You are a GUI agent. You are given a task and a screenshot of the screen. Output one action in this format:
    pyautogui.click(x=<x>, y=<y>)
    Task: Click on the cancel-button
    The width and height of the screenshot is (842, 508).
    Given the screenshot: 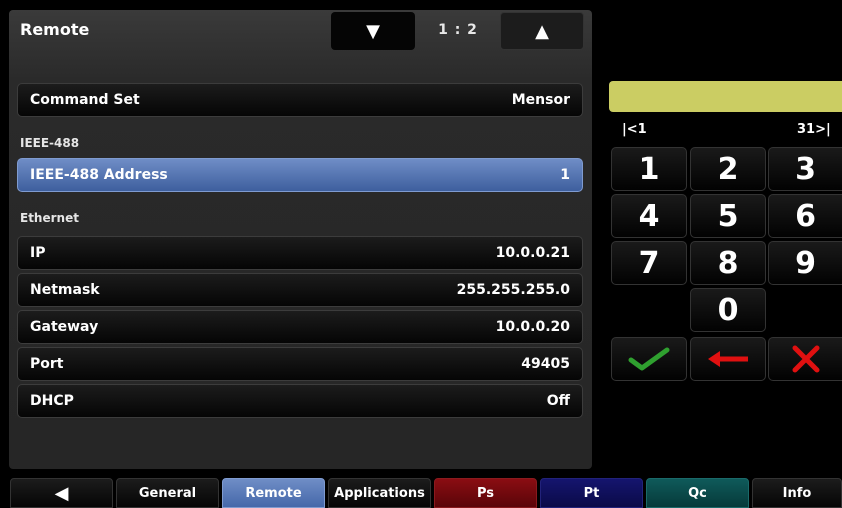 What is the action you would take?
    pyautogui.click(x=805, y=359)
    